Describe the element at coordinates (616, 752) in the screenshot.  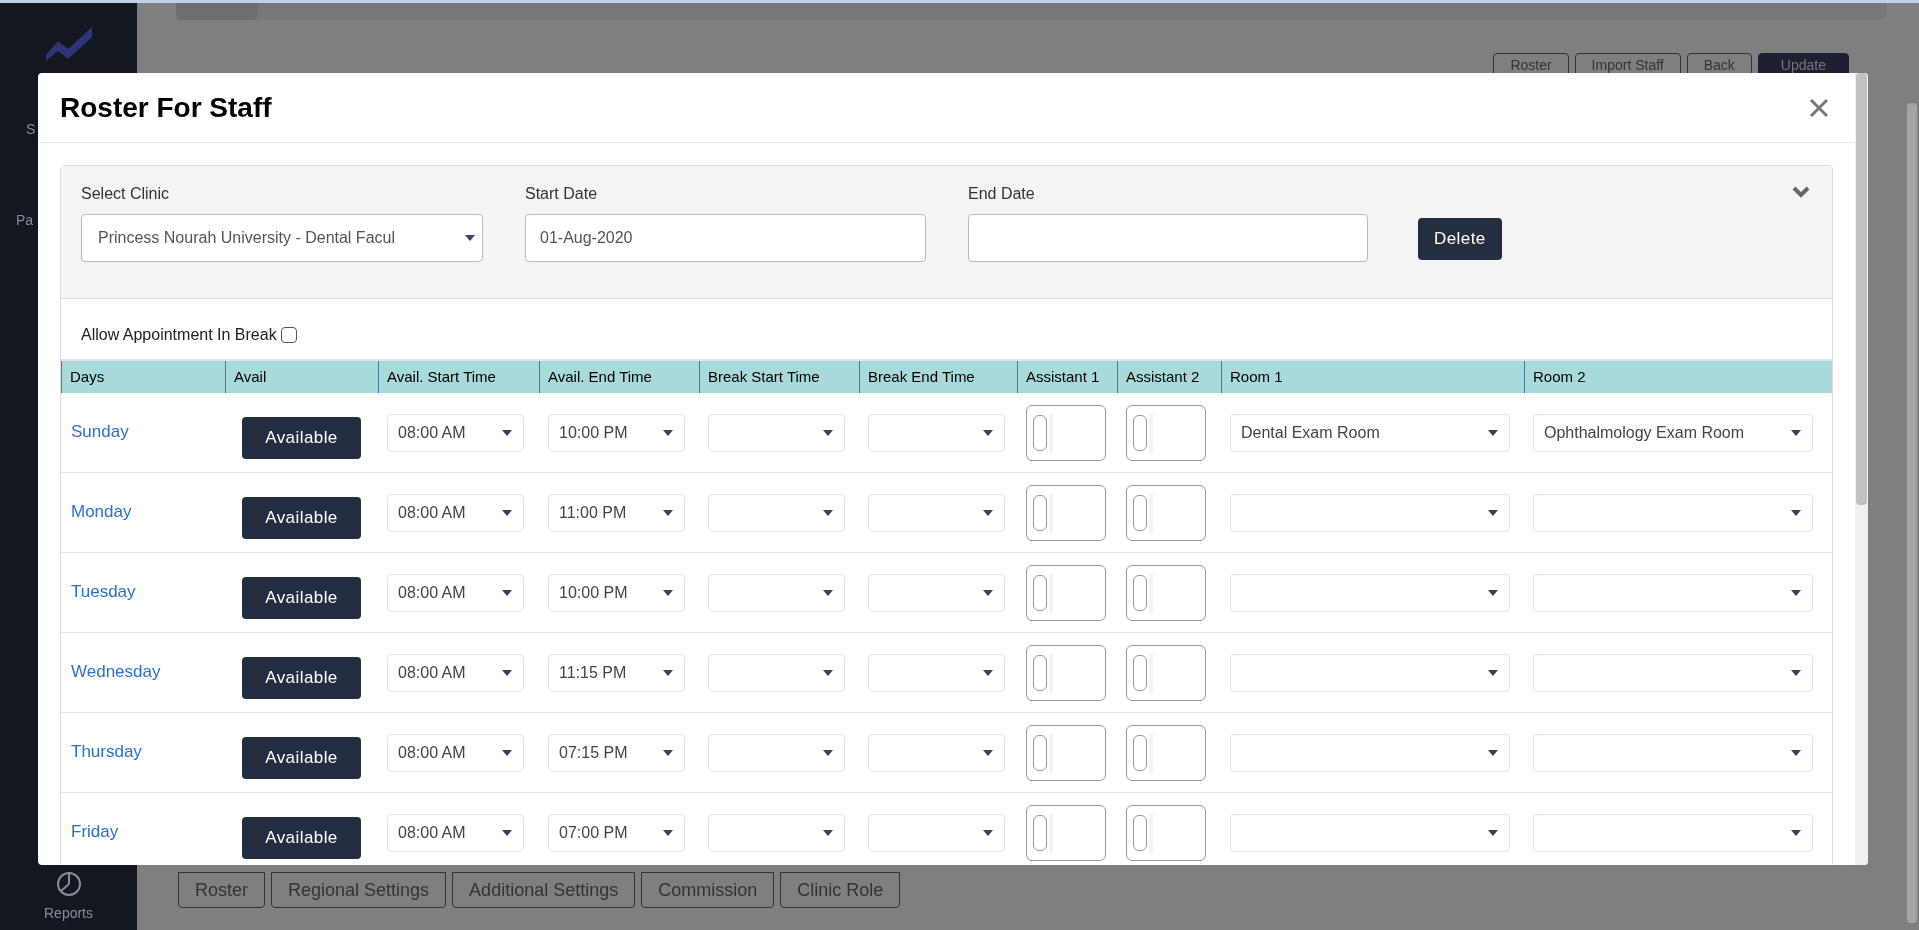
I see `dropdown: 07:15 PM` at that location.